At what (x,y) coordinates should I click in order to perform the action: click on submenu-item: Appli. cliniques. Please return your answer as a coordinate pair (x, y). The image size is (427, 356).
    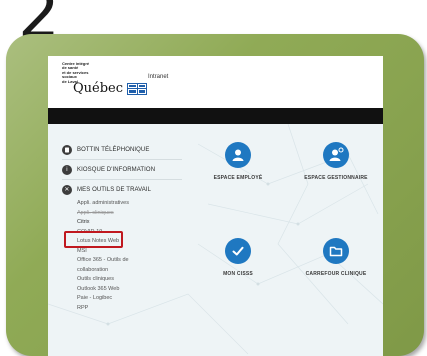
    Looking at the image, I should click on (129, 214).